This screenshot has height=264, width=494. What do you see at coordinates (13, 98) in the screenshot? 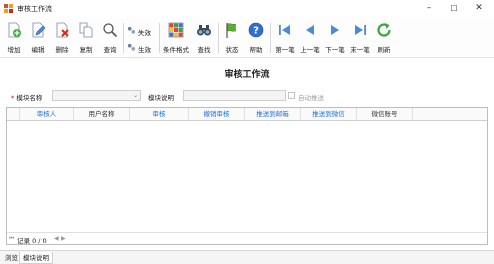
I see `required-mark: *` at bounding box center [13, 98].